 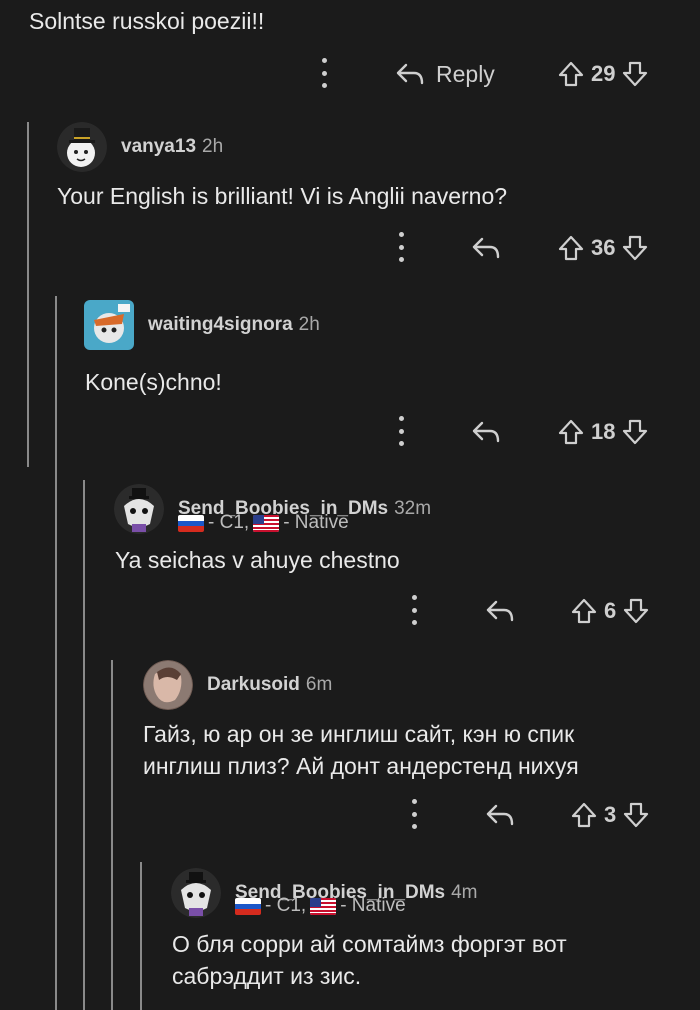 I want to click on score: 29, so click(x=603, y=73).